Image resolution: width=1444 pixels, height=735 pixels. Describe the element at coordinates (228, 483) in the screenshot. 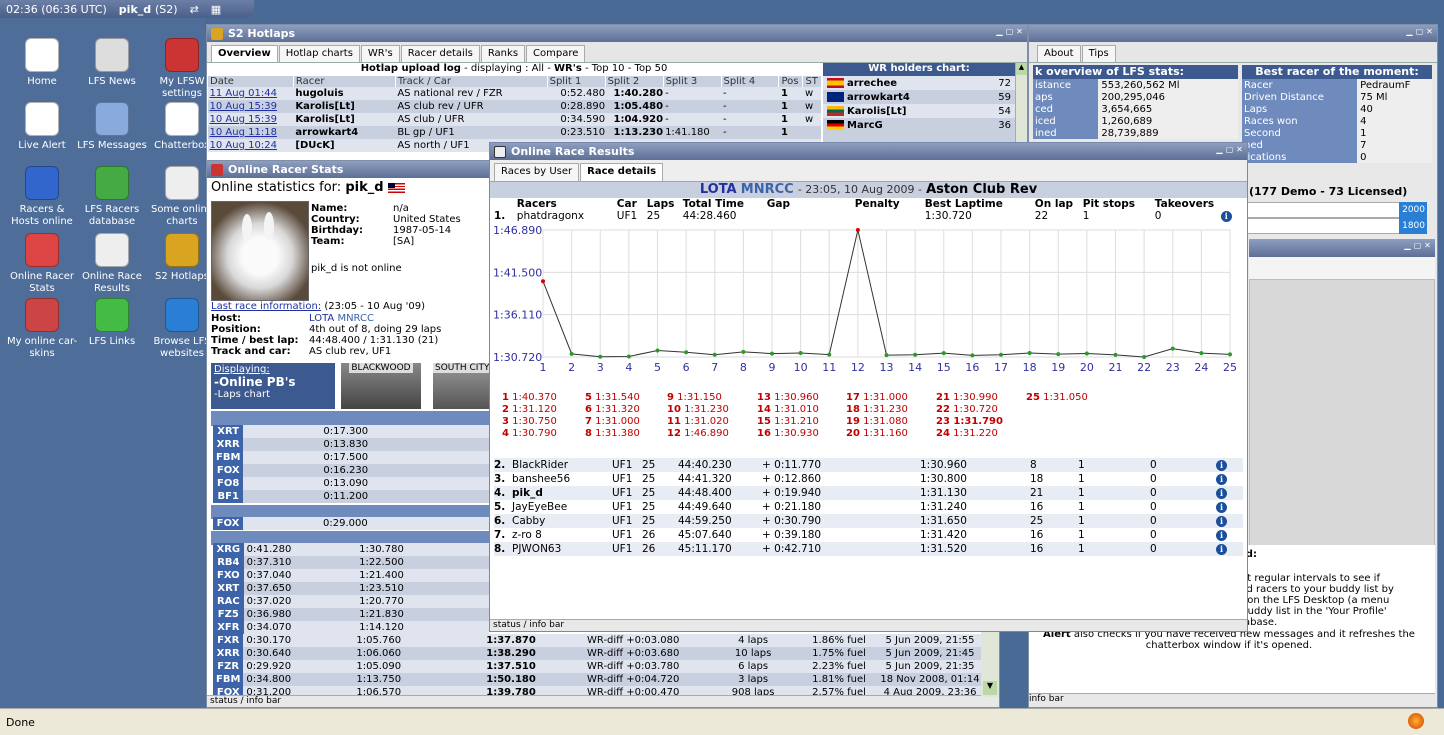

I see `car-code: FO8` at that location.